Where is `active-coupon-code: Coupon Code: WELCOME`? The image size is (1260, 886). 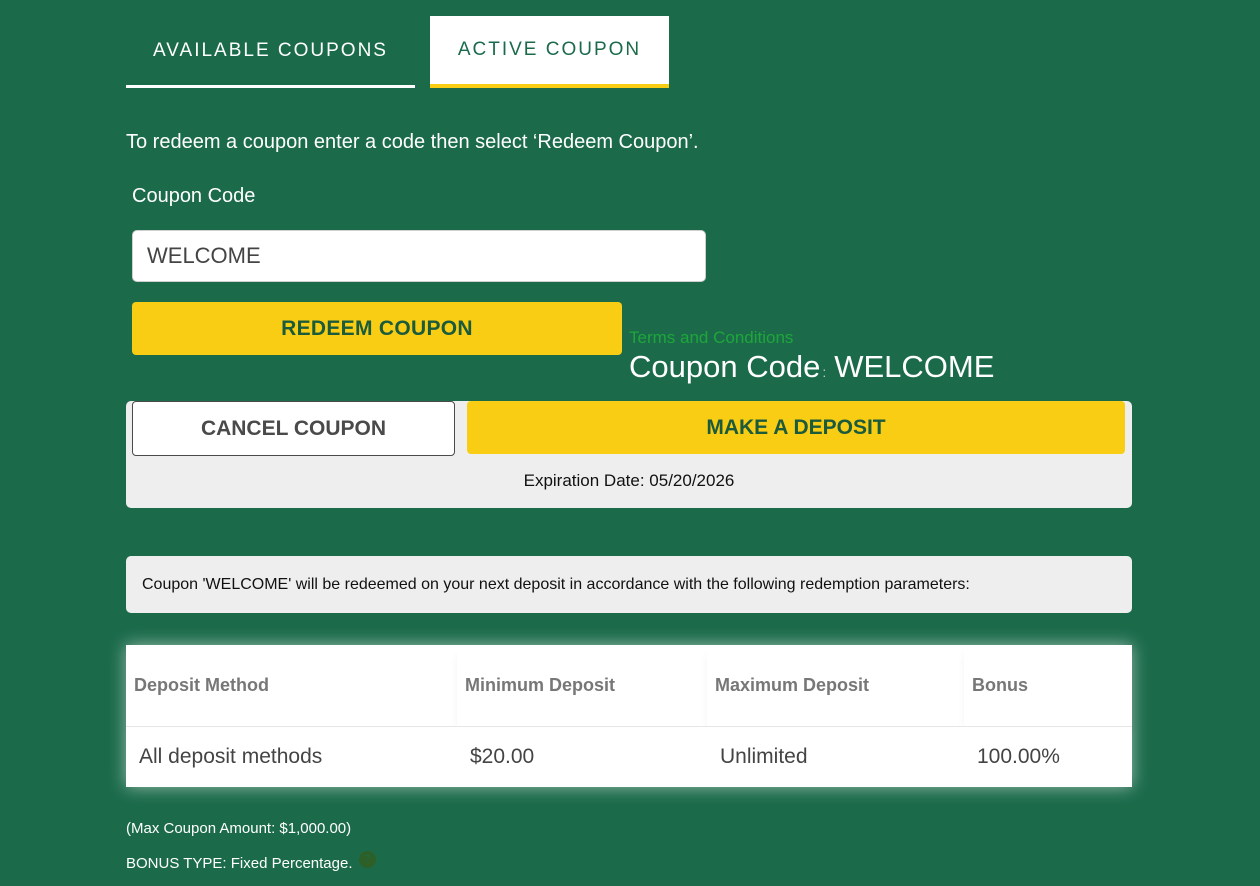 active-coupon-code: Coupon Code: WELCOME is located at coordinates (811, 367).